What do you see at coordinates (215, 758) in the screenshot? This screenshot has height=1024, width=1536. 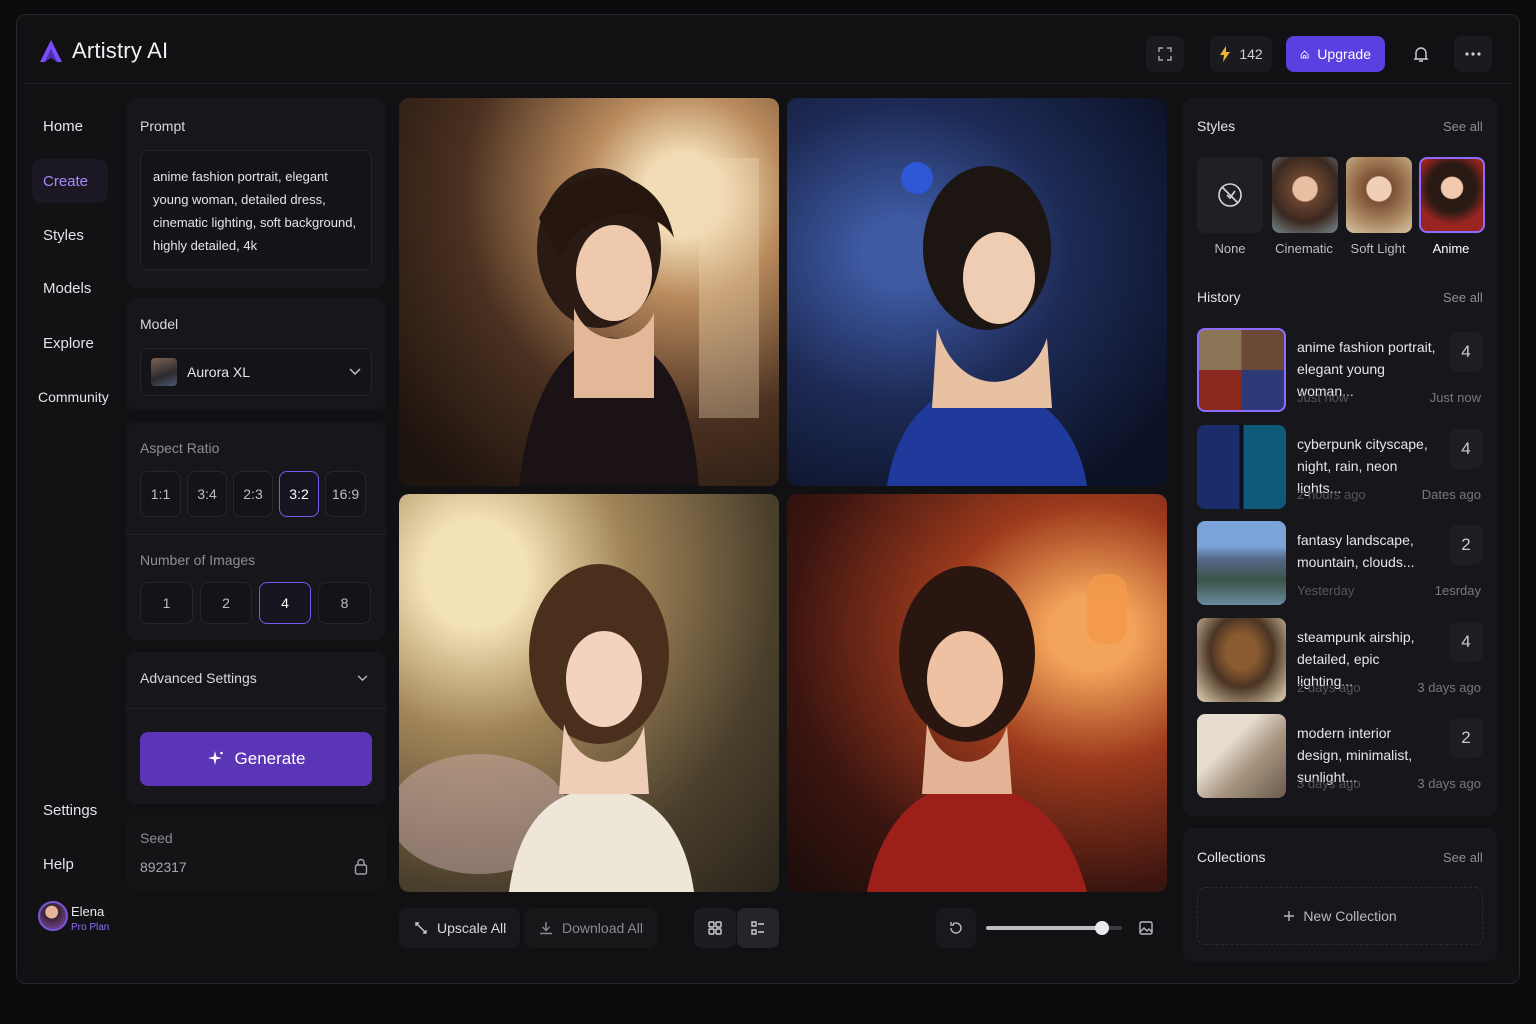 I see `sparkle-icon` at bounding box center [215, 758].